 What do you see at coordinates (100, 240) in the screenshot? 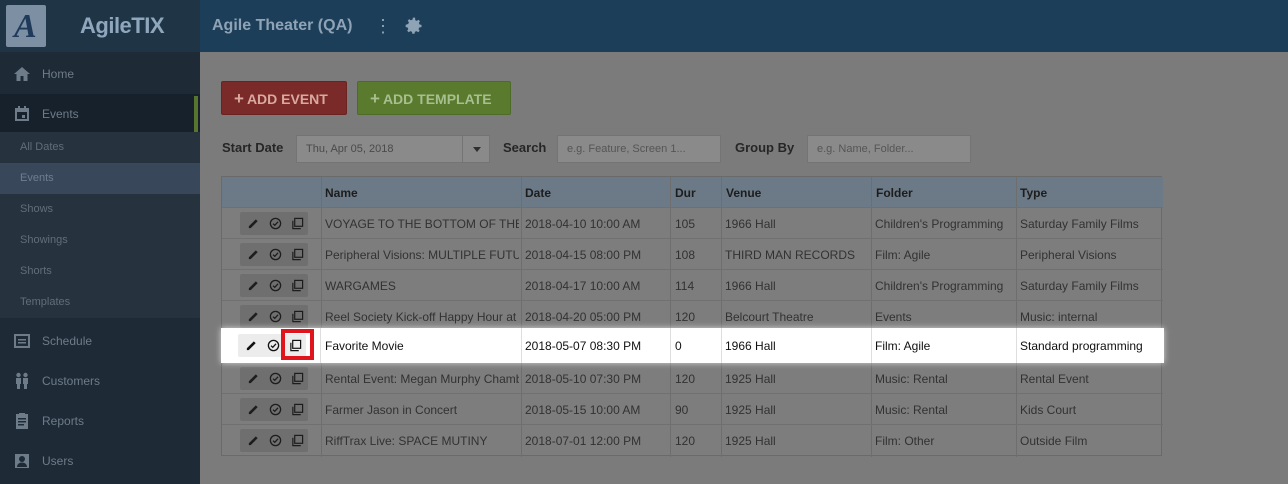
I see `sidebar-subitem-showings: Showings` at bounding box center [100, 240].